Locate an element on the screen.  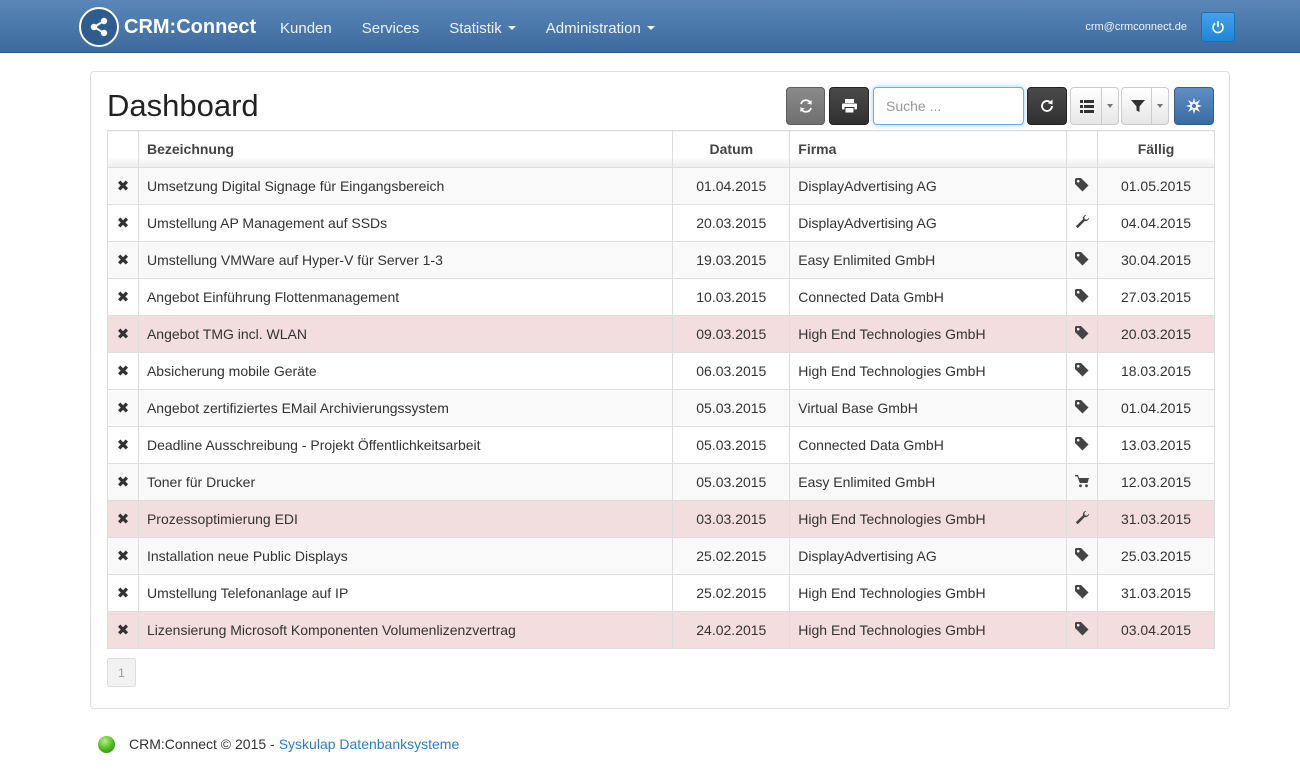
cell-faellig: 13.03.2015 is located at coordinates (1156, 445).